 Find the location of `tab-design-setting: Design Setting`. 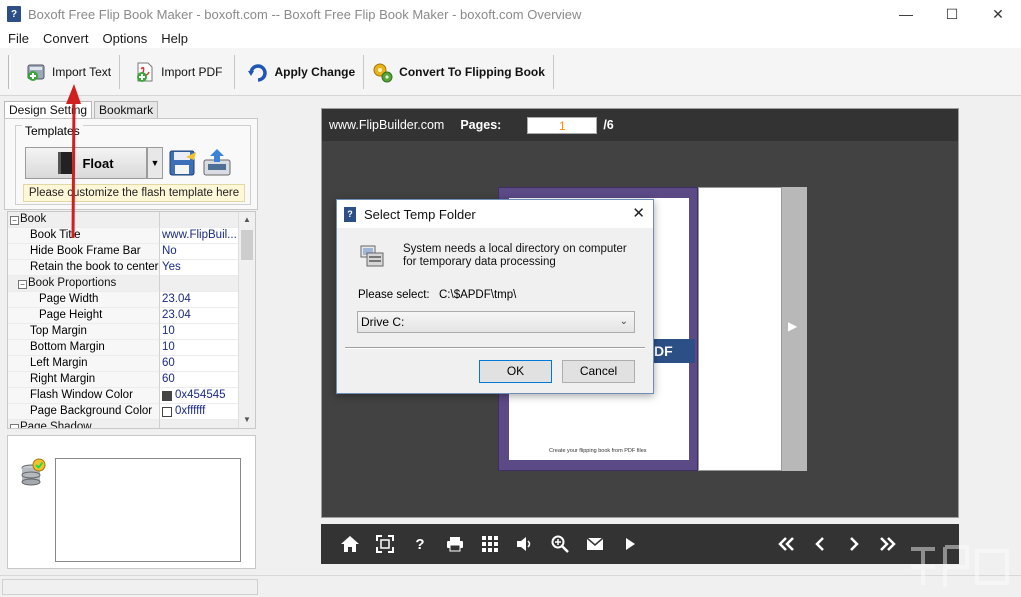

tab-design-setting: Design Setting is located at coordinates (48, 110).